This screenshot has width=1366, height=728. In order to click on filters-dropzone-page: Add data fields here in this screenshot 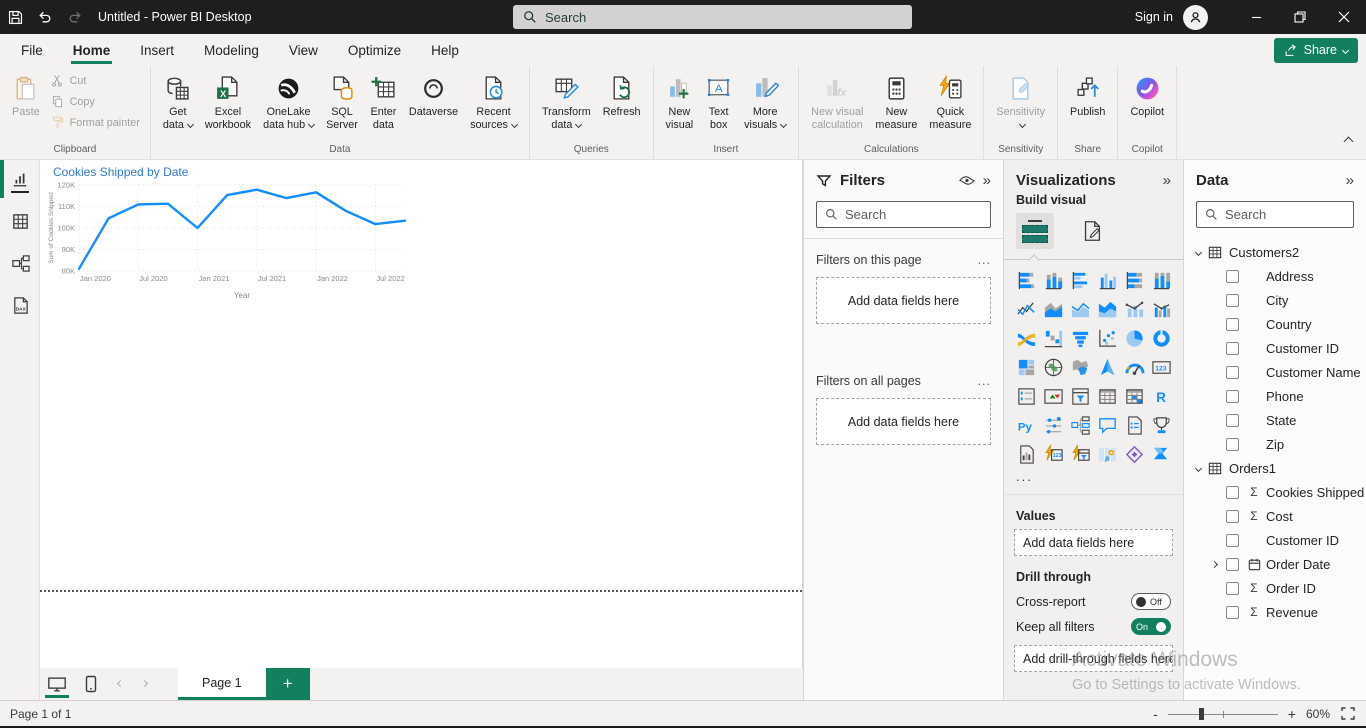, I will do `click(903, 300)`.